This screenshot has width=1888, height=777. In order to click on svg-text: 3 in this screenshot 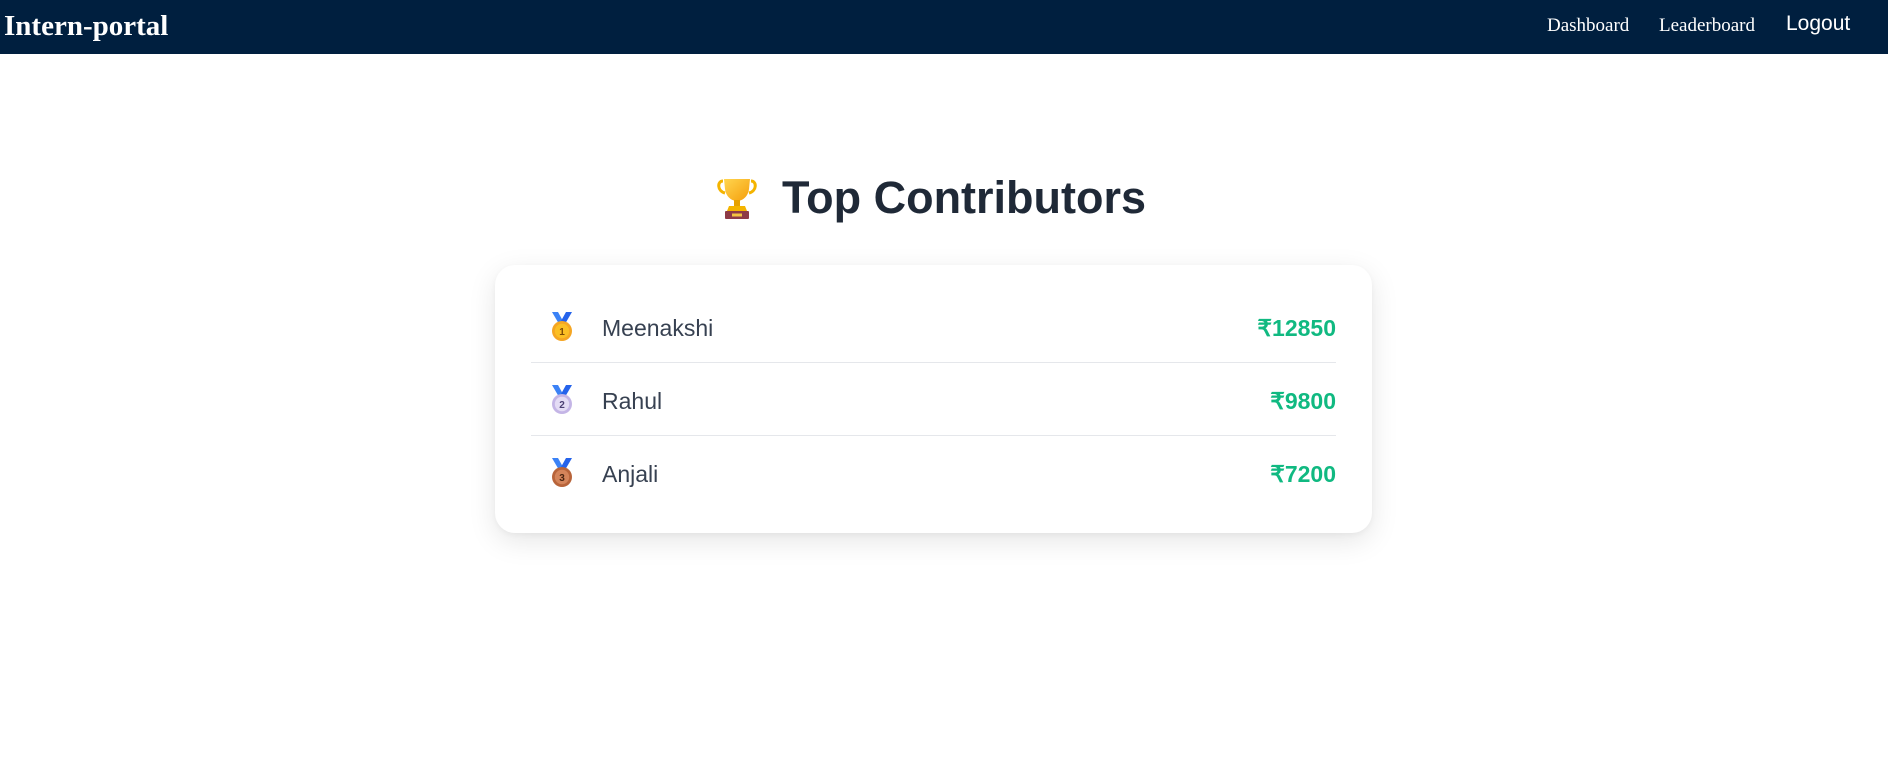, I will do `click(562, 478)`.